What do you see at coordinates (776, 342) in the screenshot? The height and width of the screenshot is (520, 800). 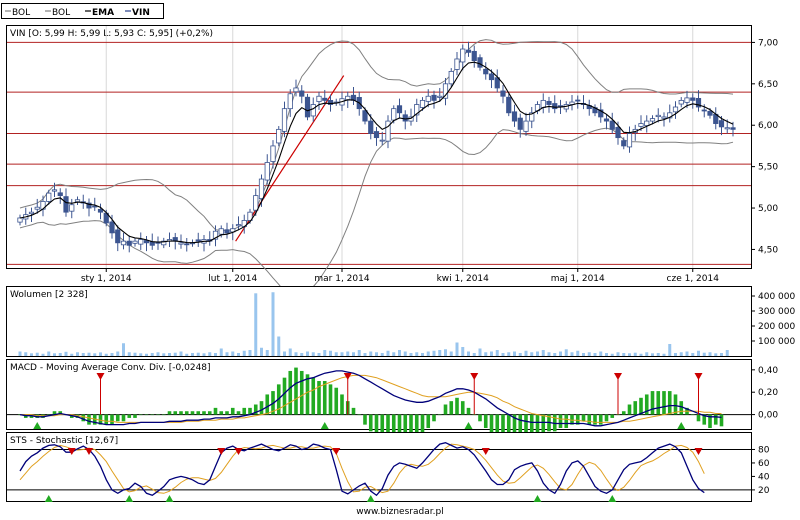 I see `y-tick-label: 100 000` at bounding box center [776, 342].